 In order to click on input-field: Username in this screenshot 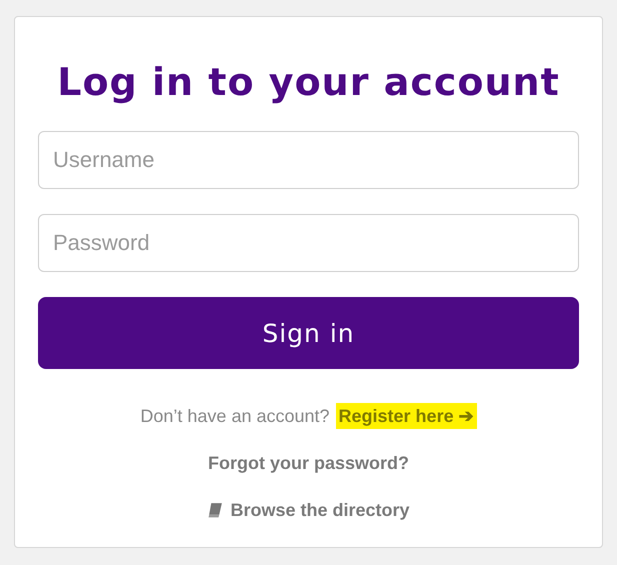, I will do `click(308, 160)`.